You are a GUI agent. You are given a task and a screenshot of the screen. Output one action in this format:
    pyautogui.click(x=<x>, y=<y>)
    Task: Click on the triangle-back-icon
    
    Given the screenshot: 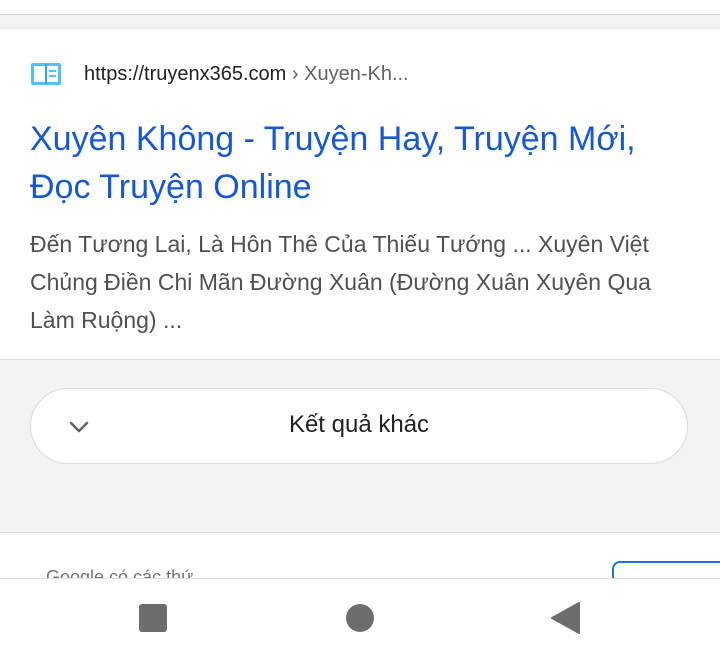 What is the action you would take?
    pyautogui.click(x=566, y=618)
    